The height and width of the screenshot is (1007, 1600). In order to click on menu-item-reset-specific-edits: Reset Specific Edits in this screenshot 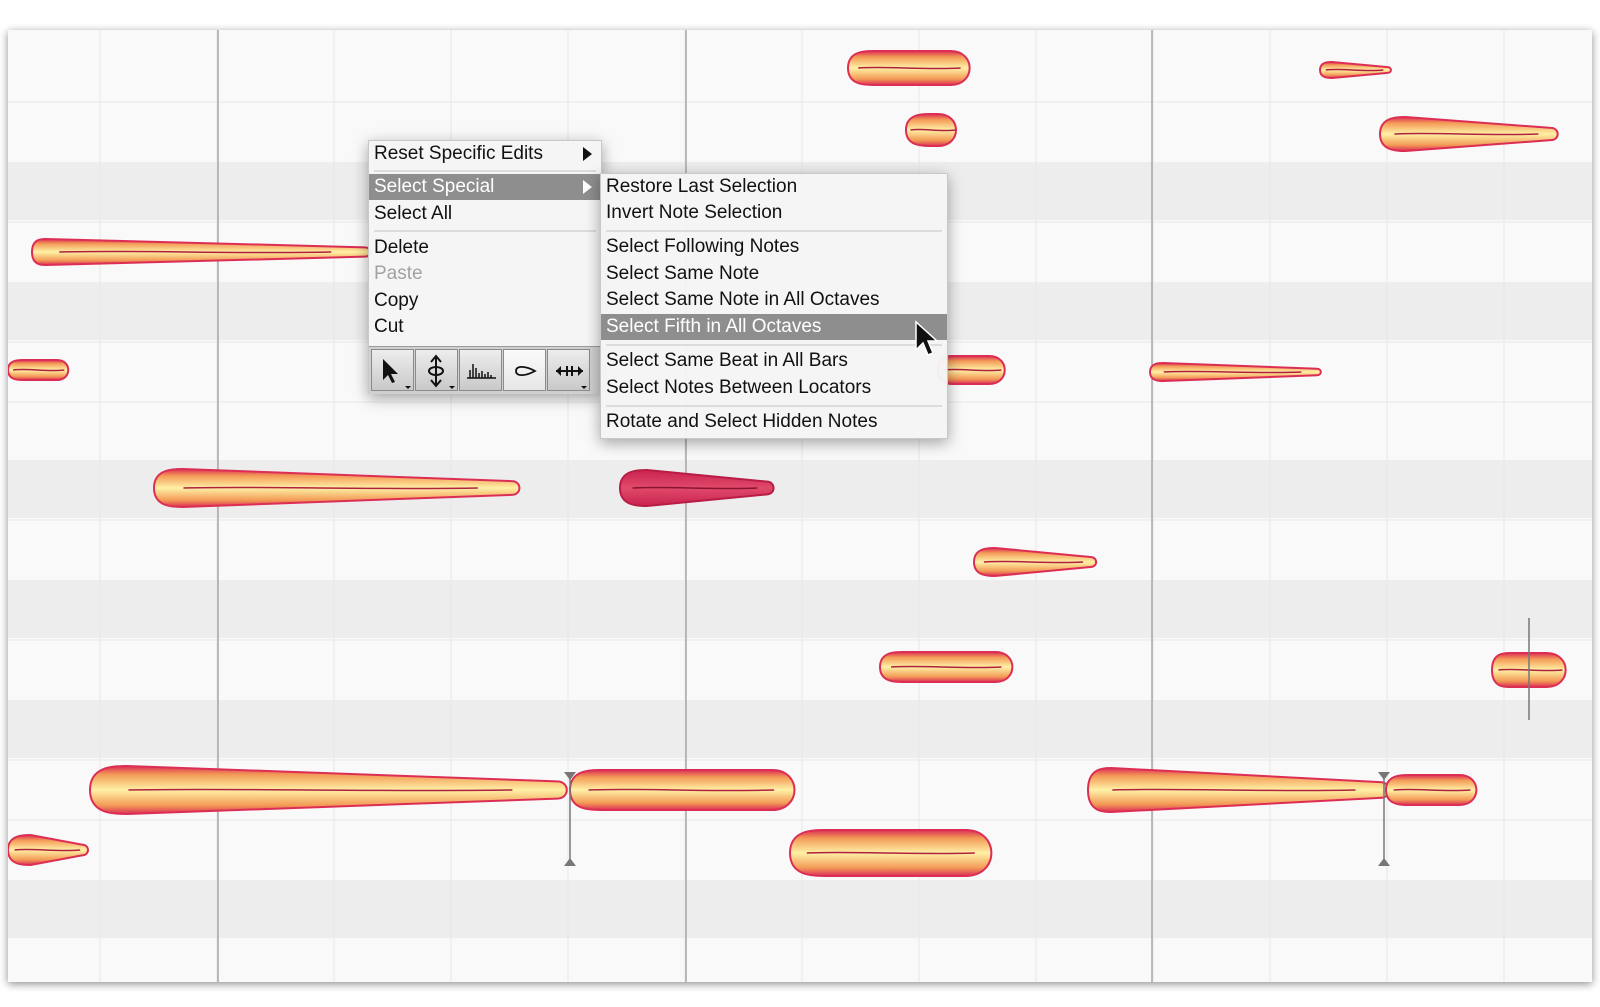, I will do `click(485, 154)`.